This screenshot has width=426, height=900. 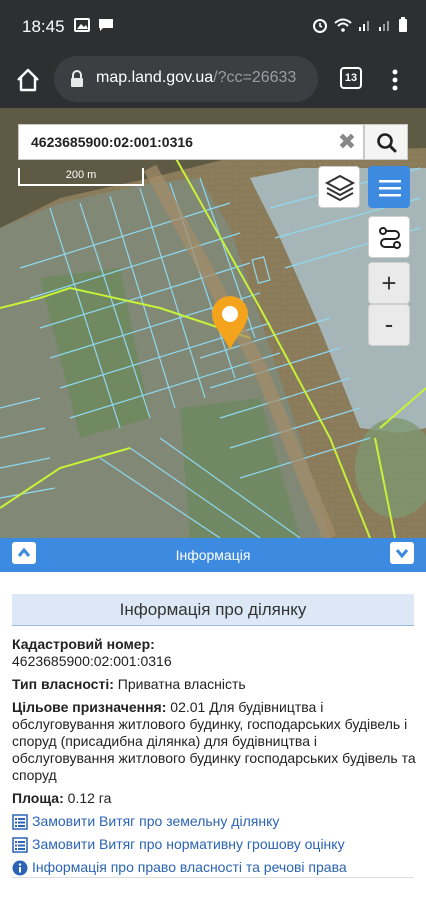 What do you see at coordinates (181, 142) in the screenshot?
I see `cadastral-search-input` at bounding box center [181, 142].